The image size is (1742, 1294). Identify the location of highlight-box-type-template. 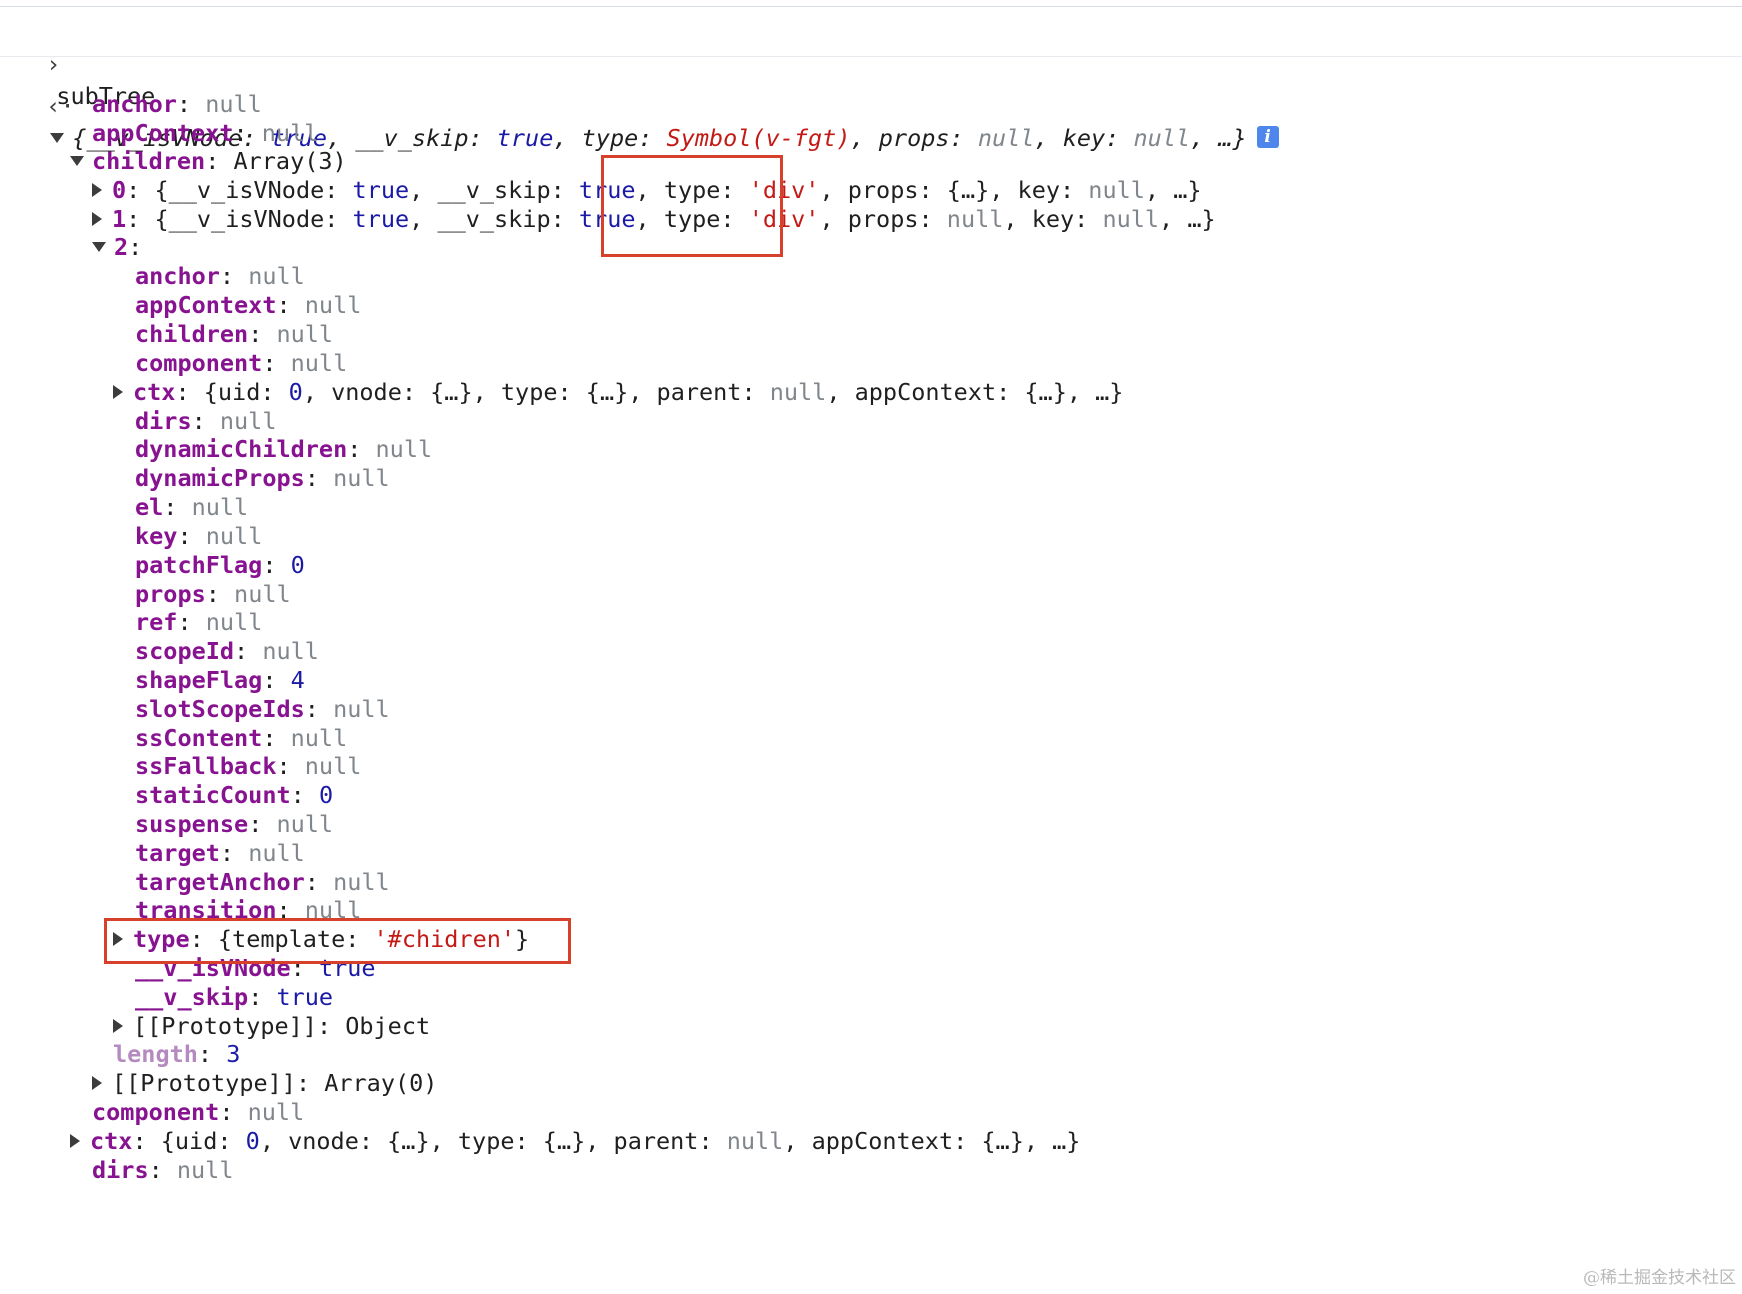
(337, 941).